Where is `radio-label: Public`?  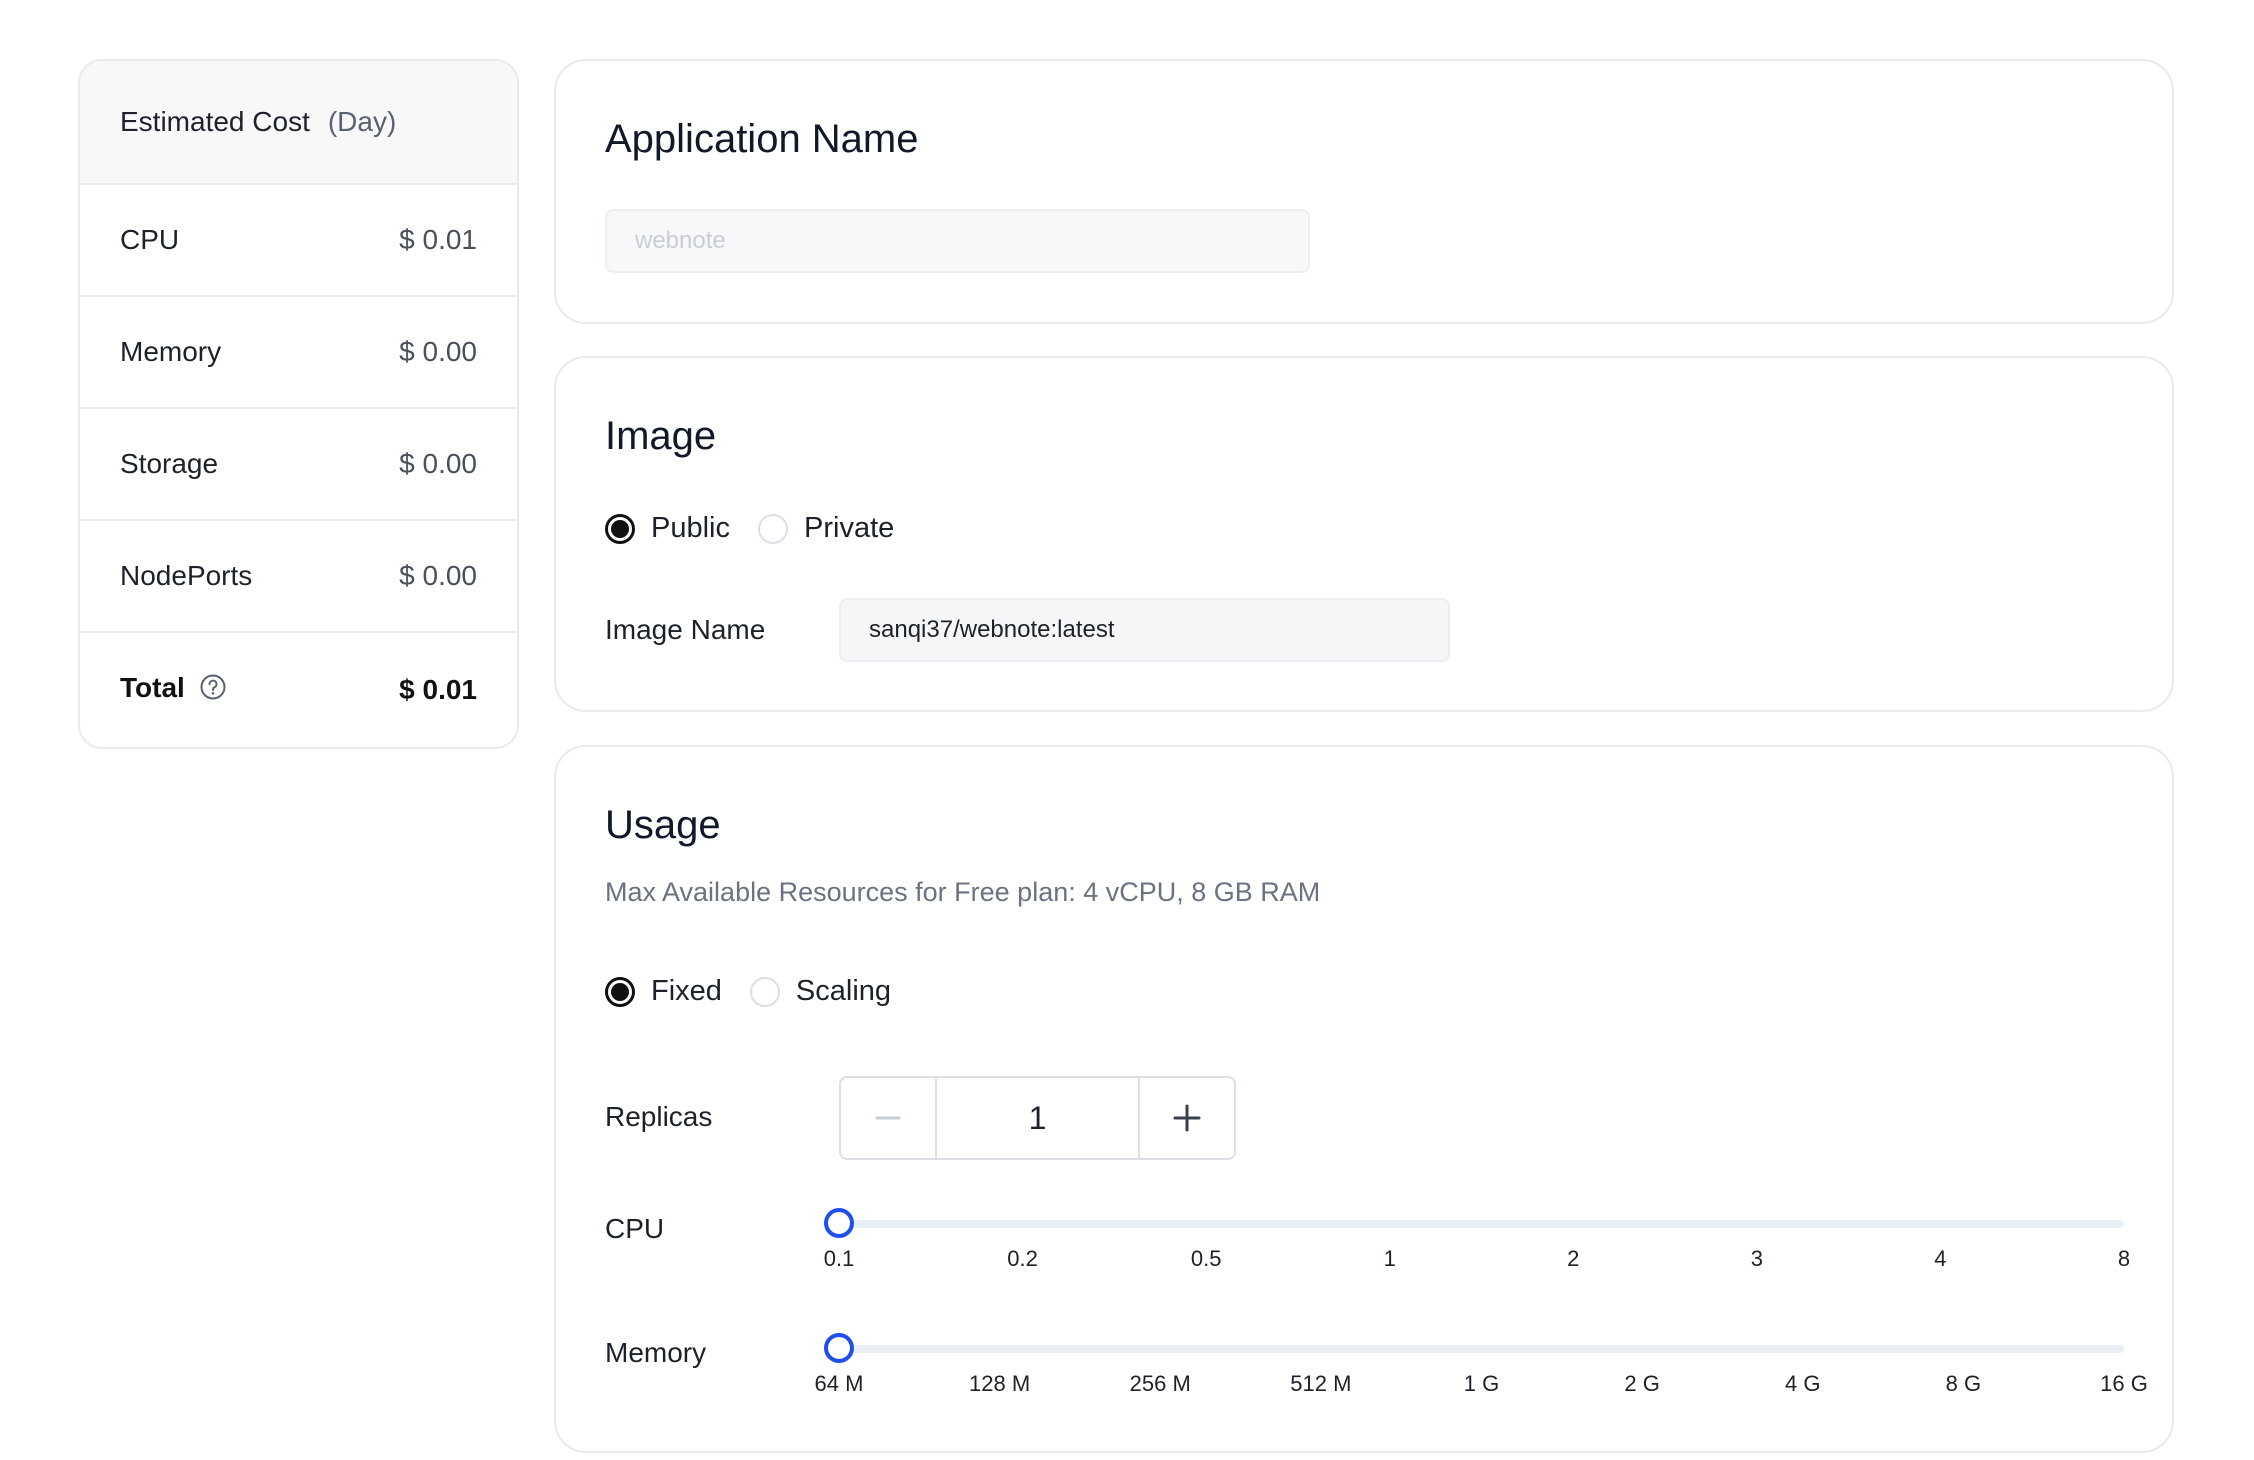
radio-label: Public is located at coordinates (690, 528).